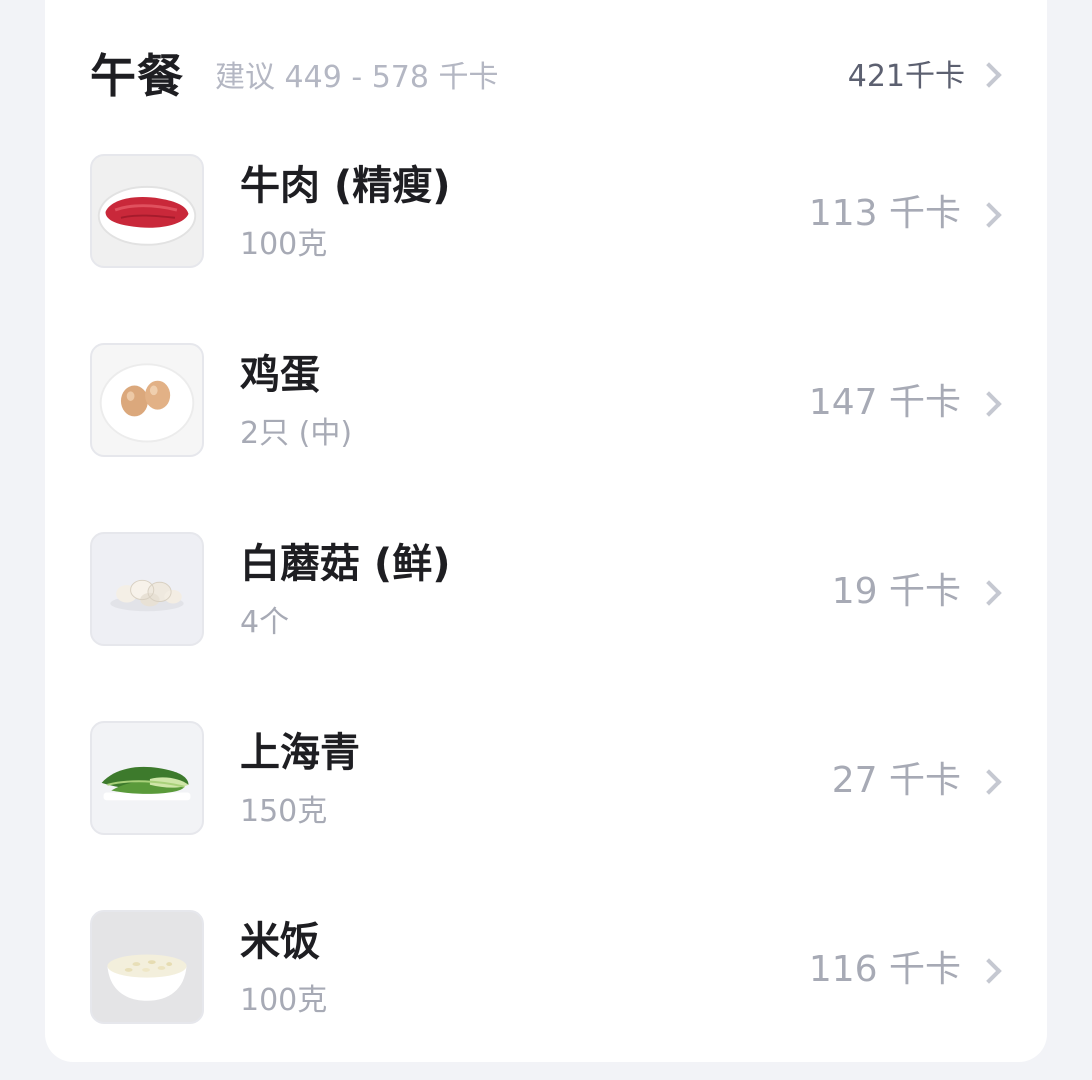 The image size is (1092, 1080). Describe the element at coordinates (546, 402) in the screenshot. I see `food-item-egg: 鸡蛋 2只 (中) 147 千卡` at that location.